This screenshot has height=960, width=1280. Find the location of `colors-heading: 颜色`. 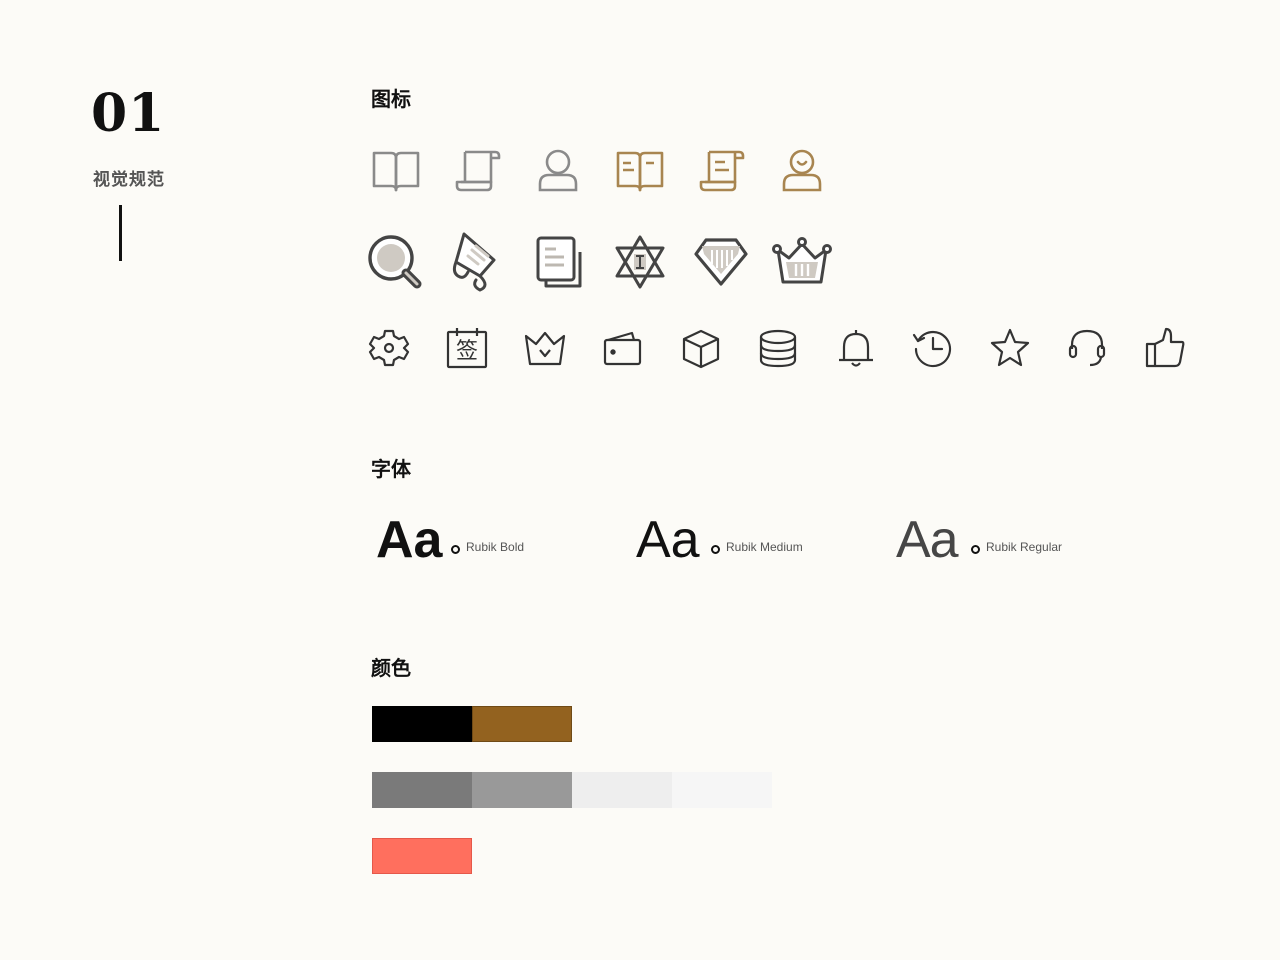

colors-heading: 颜色 is located at coordinates (391, 668).